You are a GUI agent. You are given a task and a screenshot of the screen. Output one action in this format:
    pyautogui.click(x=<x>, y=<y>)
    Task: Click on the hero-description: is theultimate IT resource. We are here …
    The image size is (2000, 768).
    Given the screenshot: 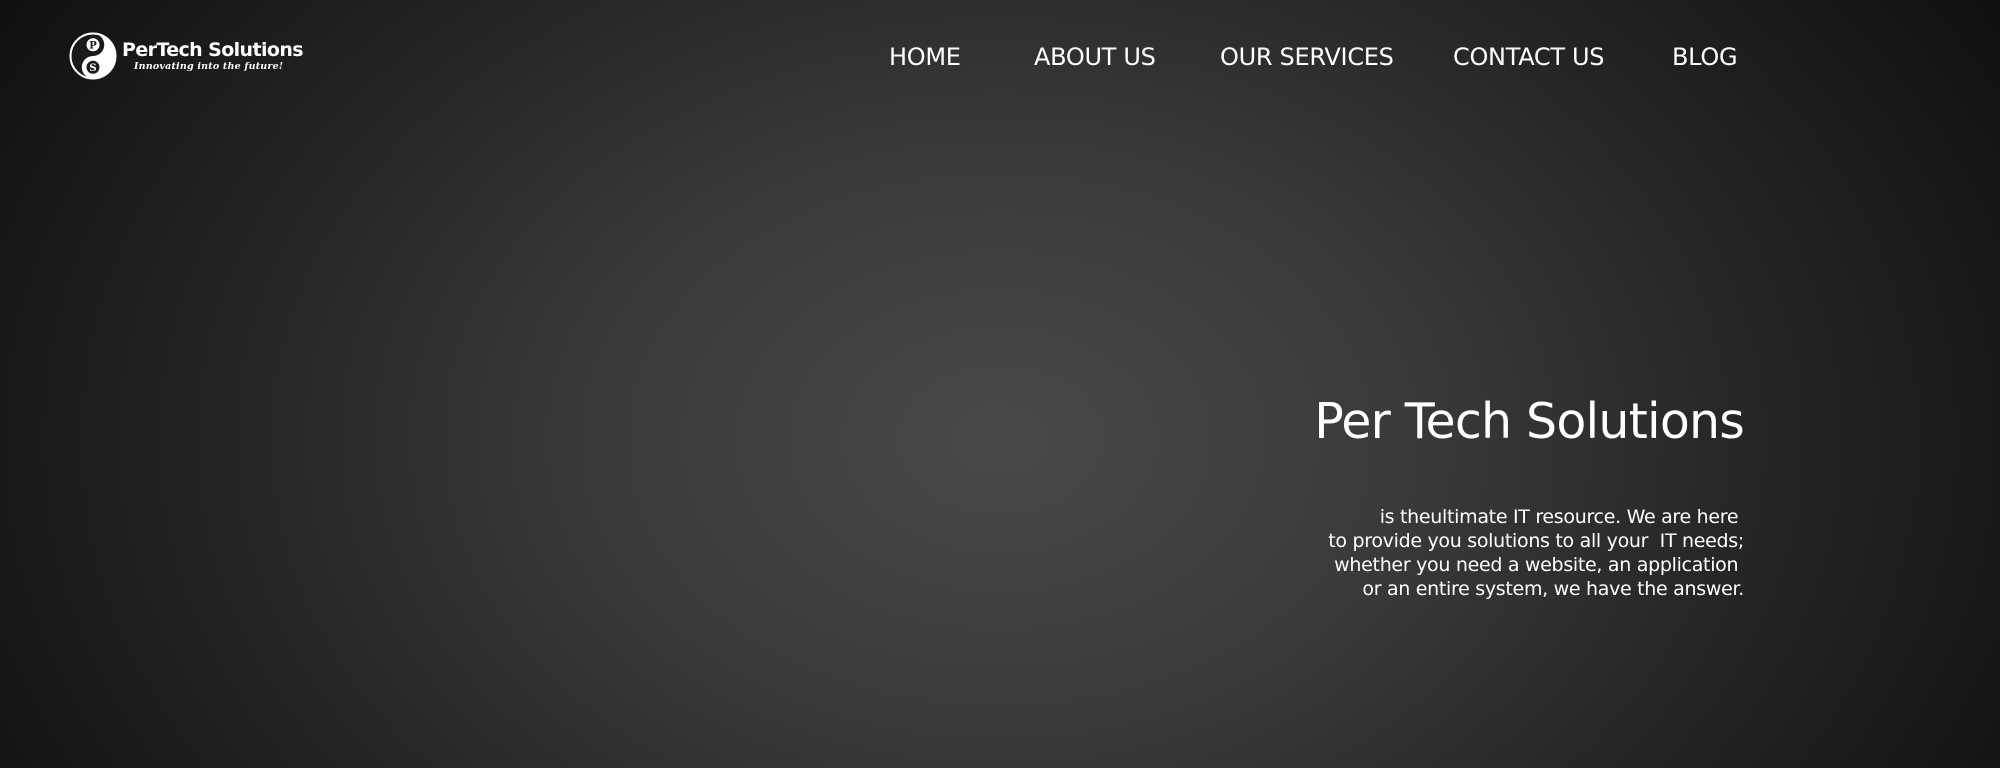 What is the action you would take?
    pyautogui.click(x=1464, y=553)
    